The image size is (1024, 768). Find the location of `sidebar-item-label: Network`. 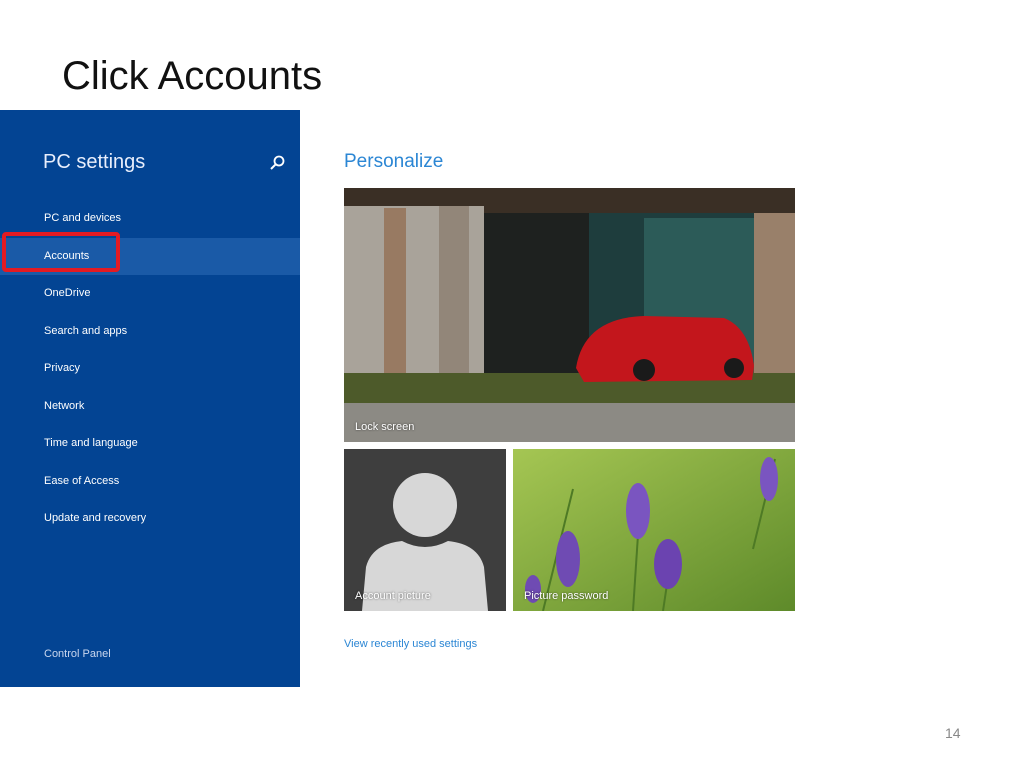

sidebar-item-label: Network is located at coordinates (64, 406).